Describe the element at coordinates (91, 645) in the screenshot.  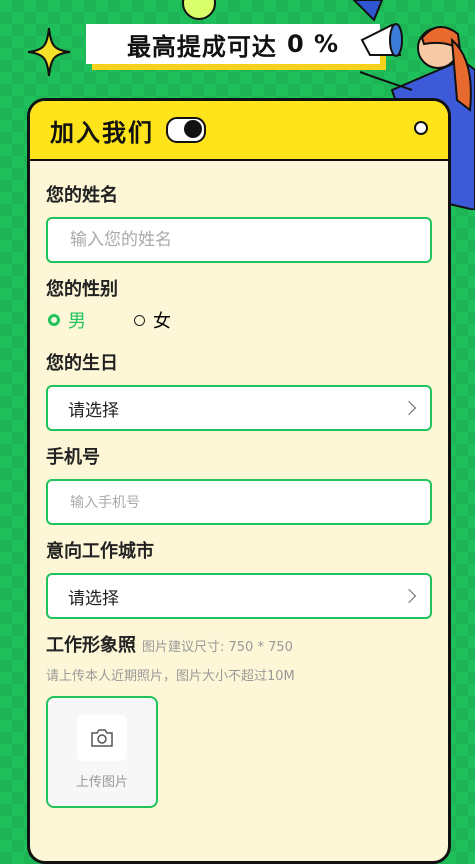
I see `photo-label: 工作形象照` at that location.